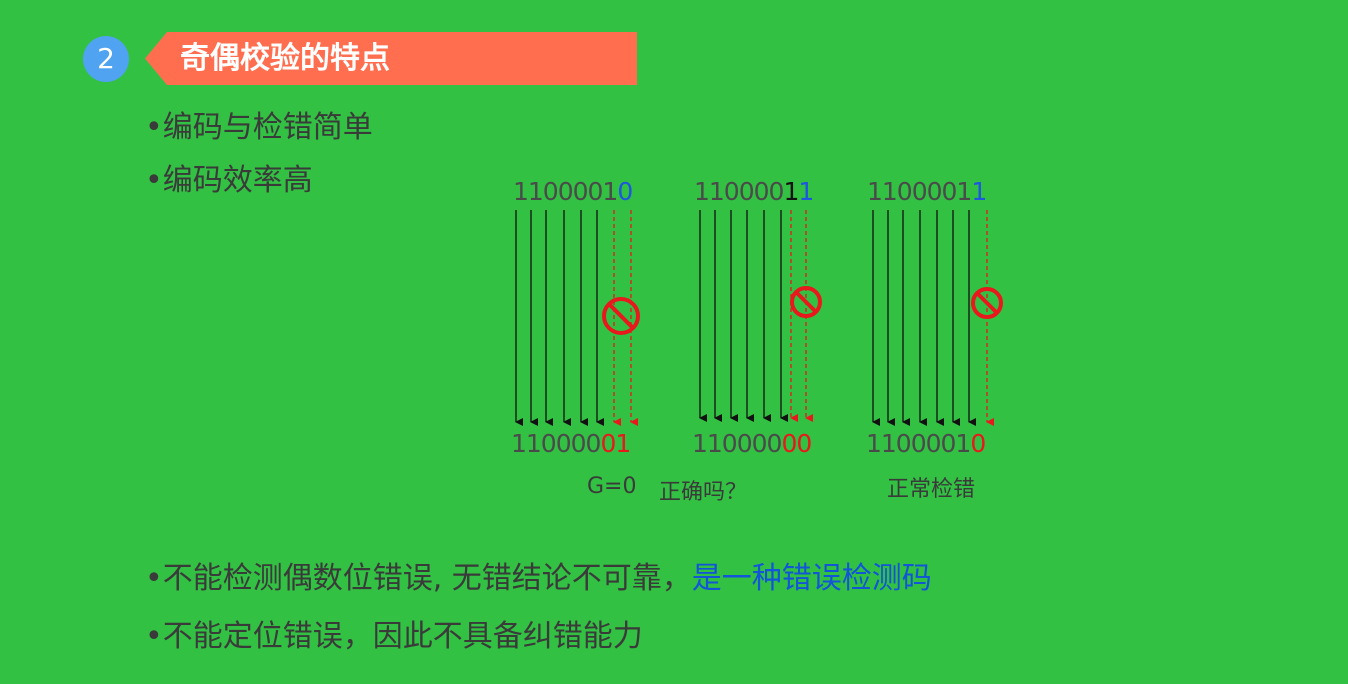 Image resolution: width=1348 pixels, height=684 pixels. Describe the element at coordinates (811, 578) in the screenshot. I see `error-detection-code-highlight: 是一种错误检测码` at that location.